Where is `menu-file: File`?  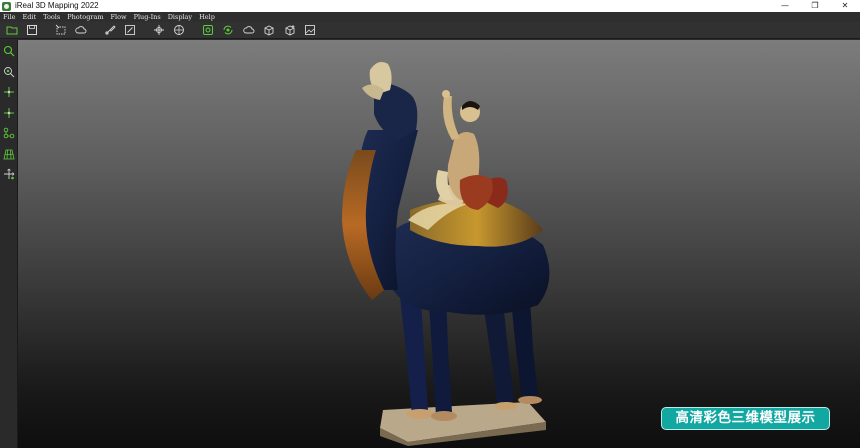
menu-file: File is located at coordinates (9, 17).